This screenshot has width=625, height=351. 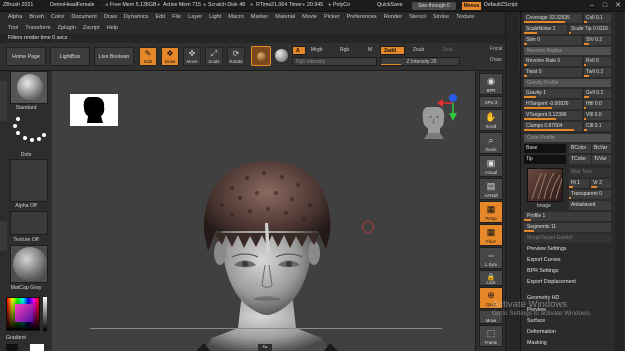 What do you see at coordinates (597, 104) in the screenshot?
I see `htil-slider: HtIl 0.0` at bounding box center [597, 104].